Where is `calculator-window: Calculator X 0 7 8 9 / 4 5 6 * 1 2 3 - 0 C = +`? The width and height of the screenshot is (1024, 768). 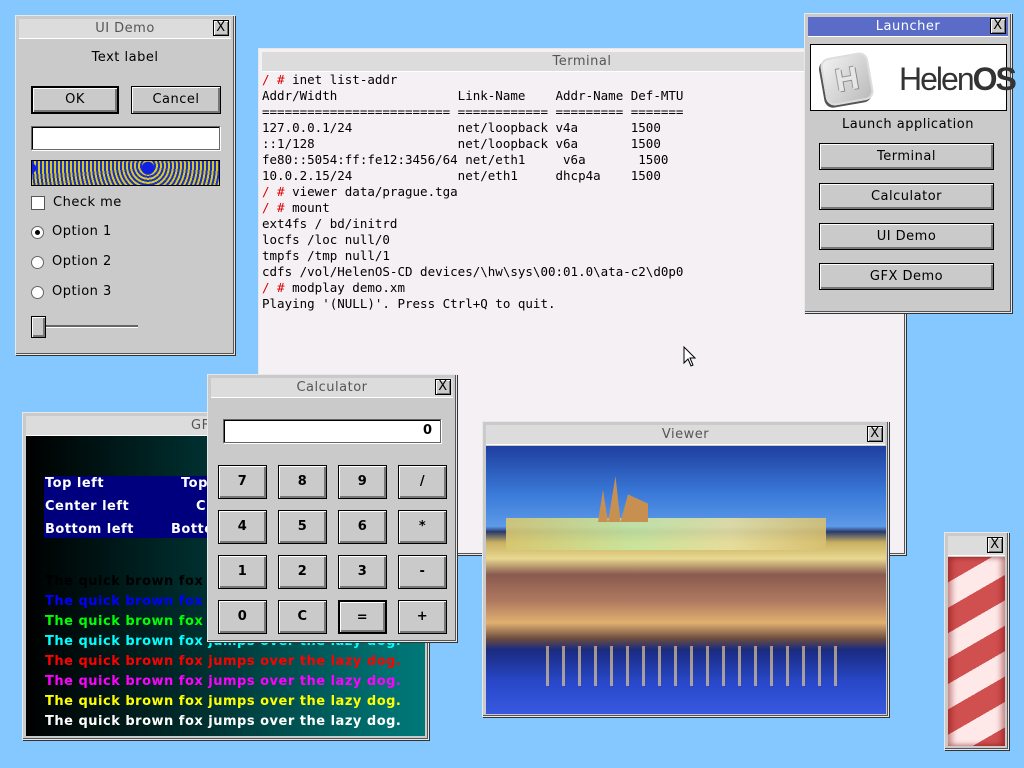 calculator-window: Calculator X 0 7 8 9 / 4 5 6 * 1 2 3 - 0 C = + is located at coordinates (332, 508).